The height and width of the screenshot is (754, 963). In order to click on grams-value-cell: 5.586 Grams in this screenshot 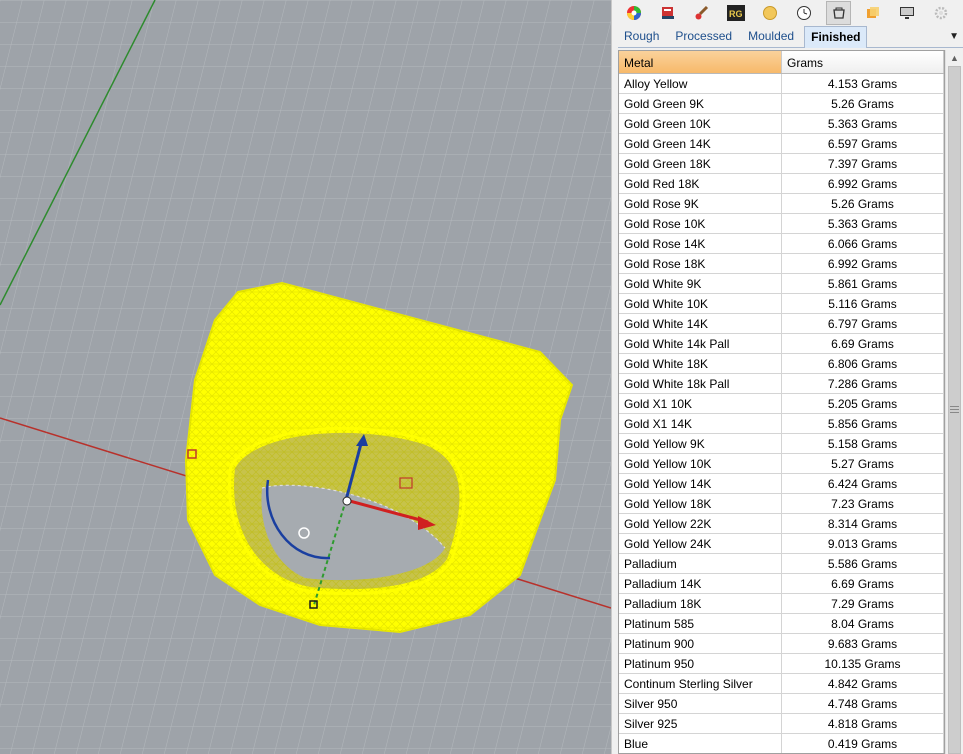, I will do `click(863, 563)`.